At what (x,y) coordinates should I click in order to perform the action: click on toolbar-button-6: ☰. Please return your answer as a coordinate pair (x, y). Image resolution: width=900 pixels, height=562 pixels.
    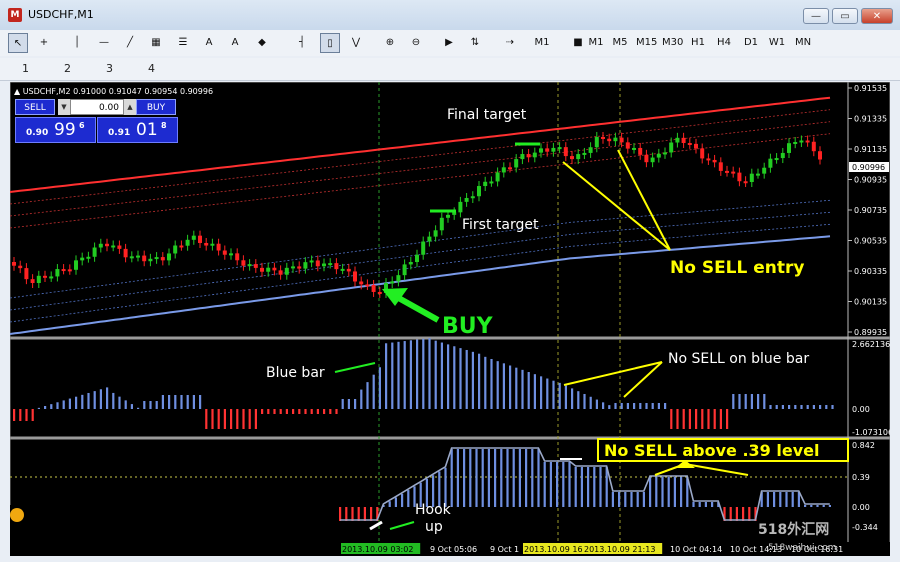
    Looking at the image, I should click on (183, 43).